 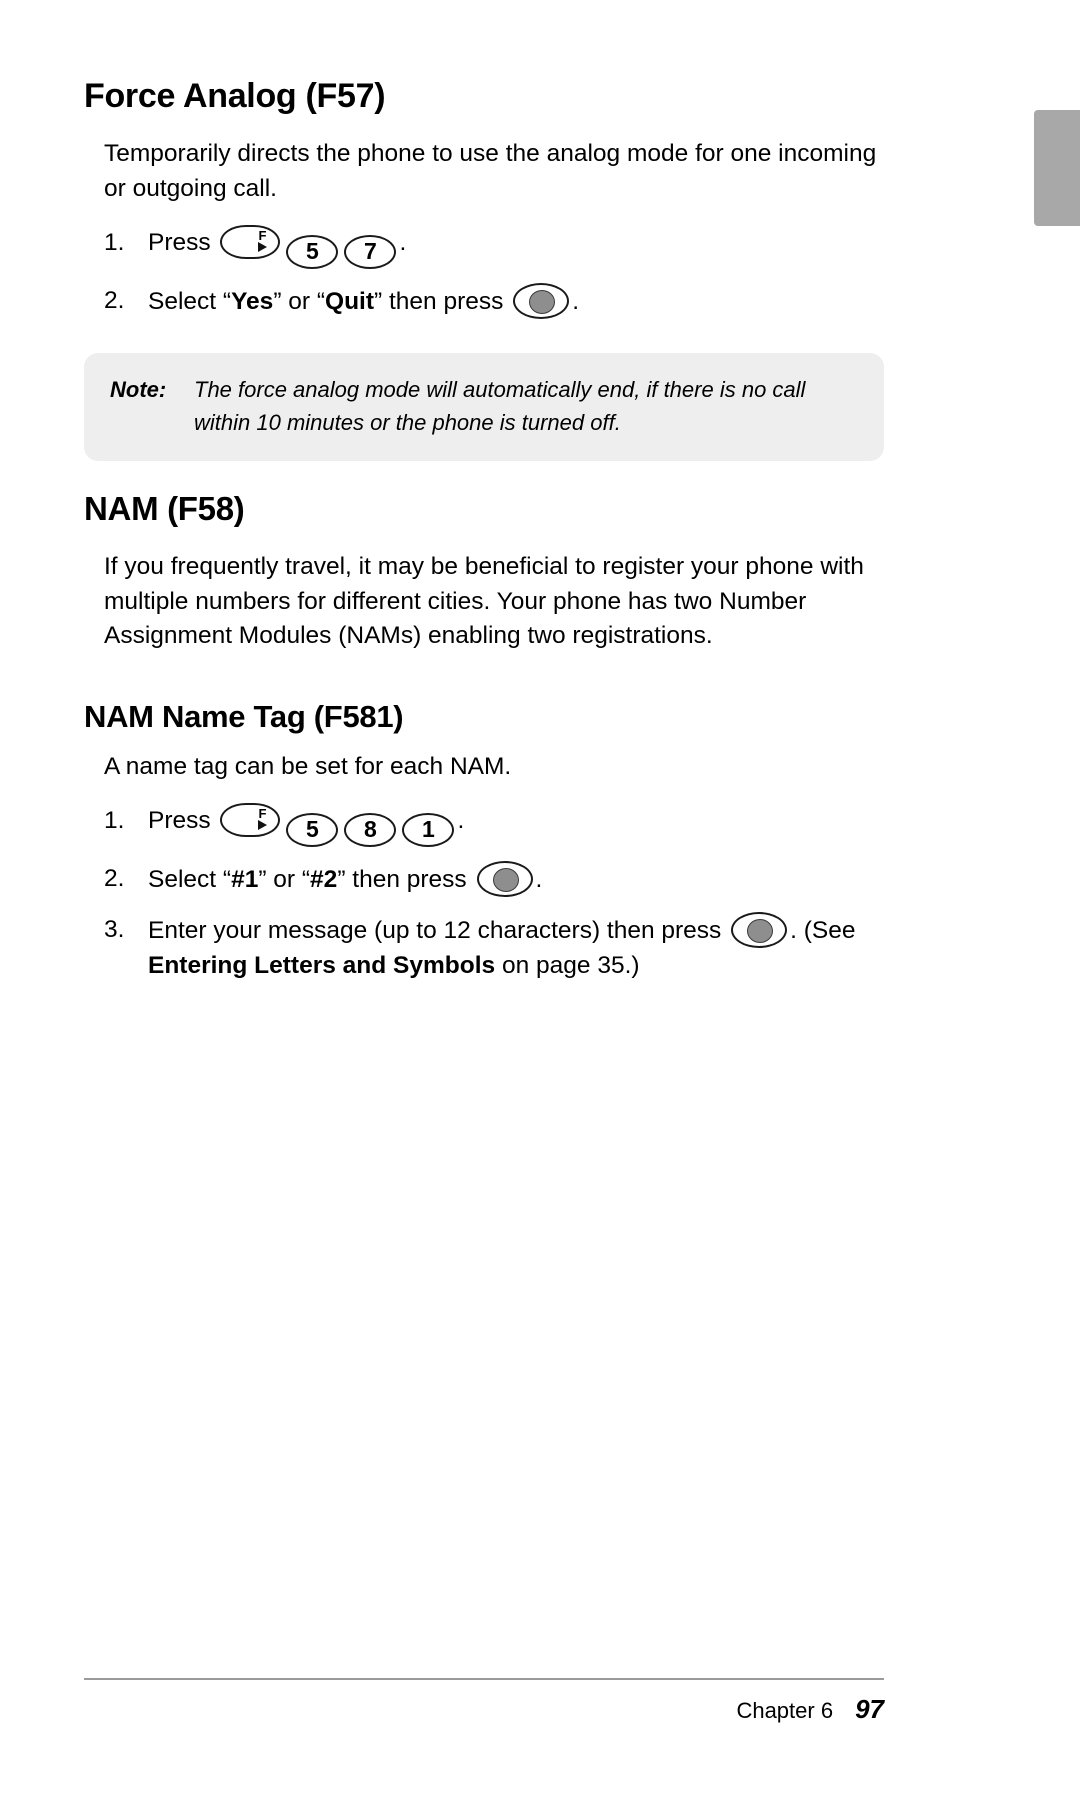 What do you see at coordinates (322, 966) in the screenshot?
I see `cross-reference-title: Entering Letters and Symbols` at bounding box center [322, 966].